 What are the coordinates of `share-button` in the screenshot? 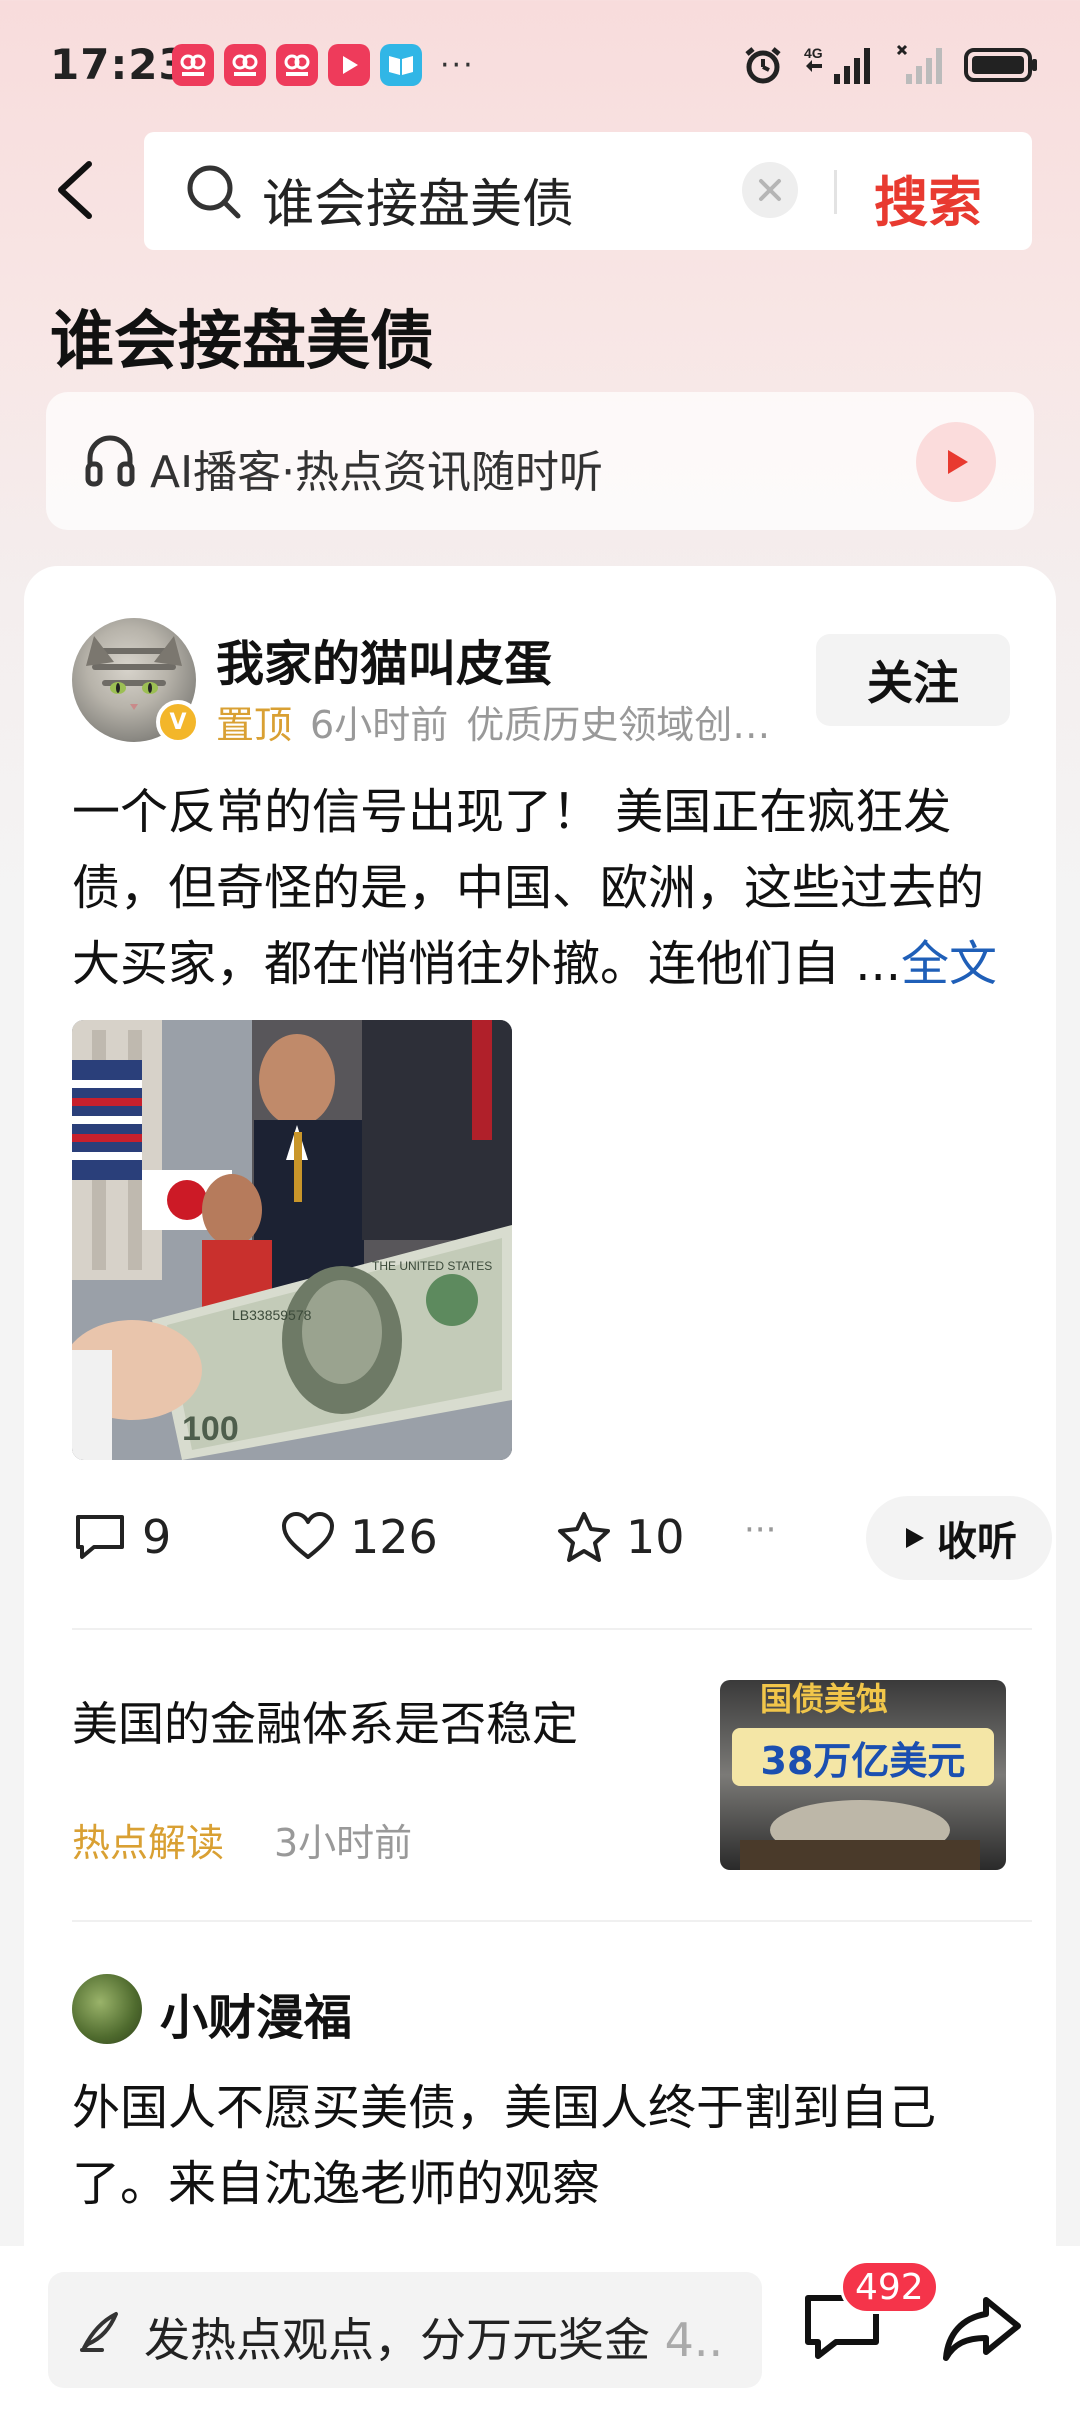 It's located at (982, 2328).